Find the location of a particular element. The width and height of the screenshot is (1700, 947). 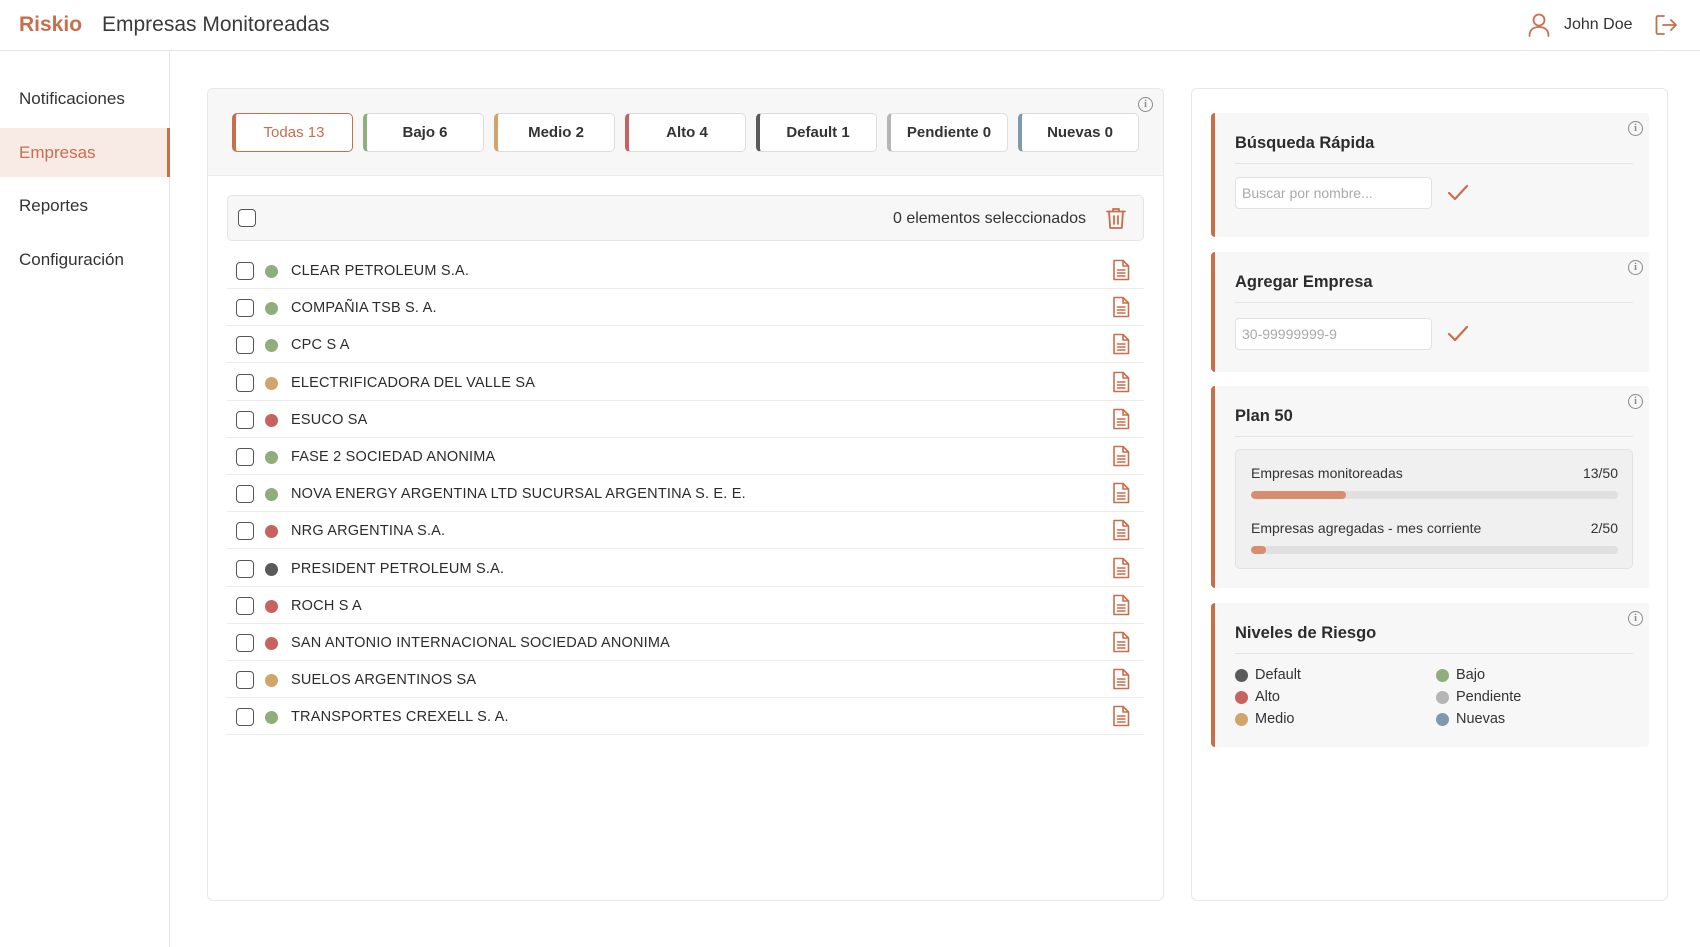

company-row: ESUCO SA is located at coordinates (685, 419).